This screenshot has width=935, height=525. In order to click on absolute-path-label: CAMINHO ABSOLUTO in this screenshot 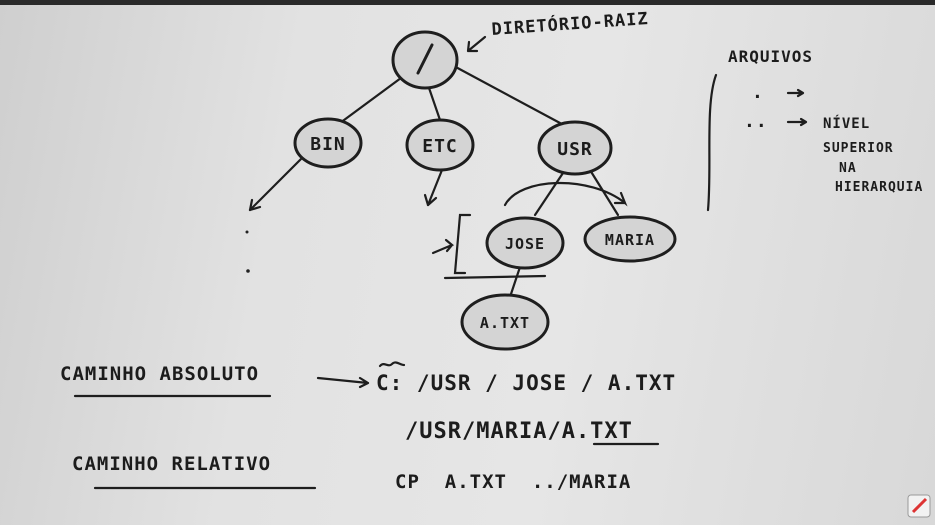, I will do `click(159, 374)`.